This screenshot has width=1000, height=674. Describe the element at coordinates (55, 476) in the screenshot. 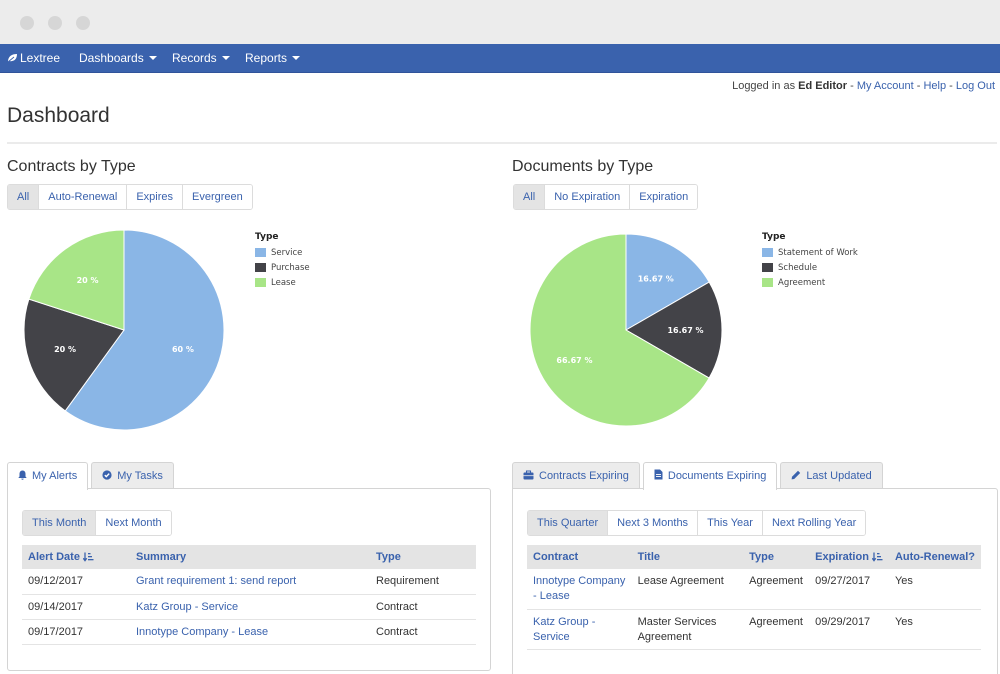

I see `tab-label: My Alerts` at that location.